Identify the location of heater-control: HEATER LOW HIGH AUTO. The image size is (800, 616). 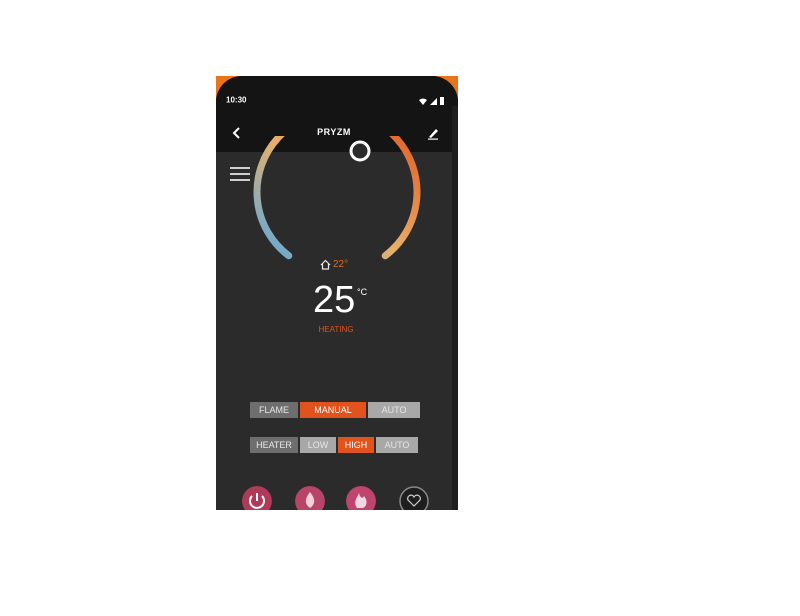
(334, 445).